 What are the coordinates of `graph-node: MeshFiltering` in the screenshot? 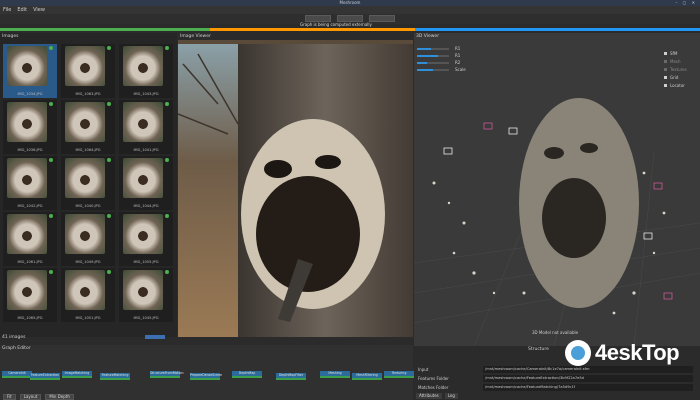 It's located at (367, 376).